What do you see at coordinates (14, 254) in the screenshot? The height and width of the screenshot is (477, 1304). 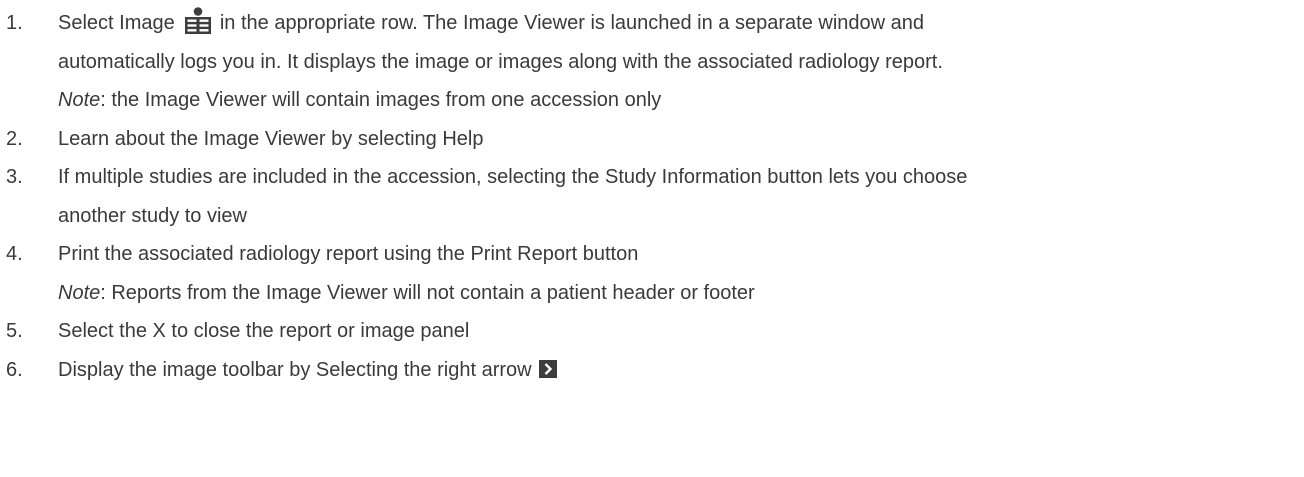 I see `step-number: 4.` at bounding box center [14, 254].